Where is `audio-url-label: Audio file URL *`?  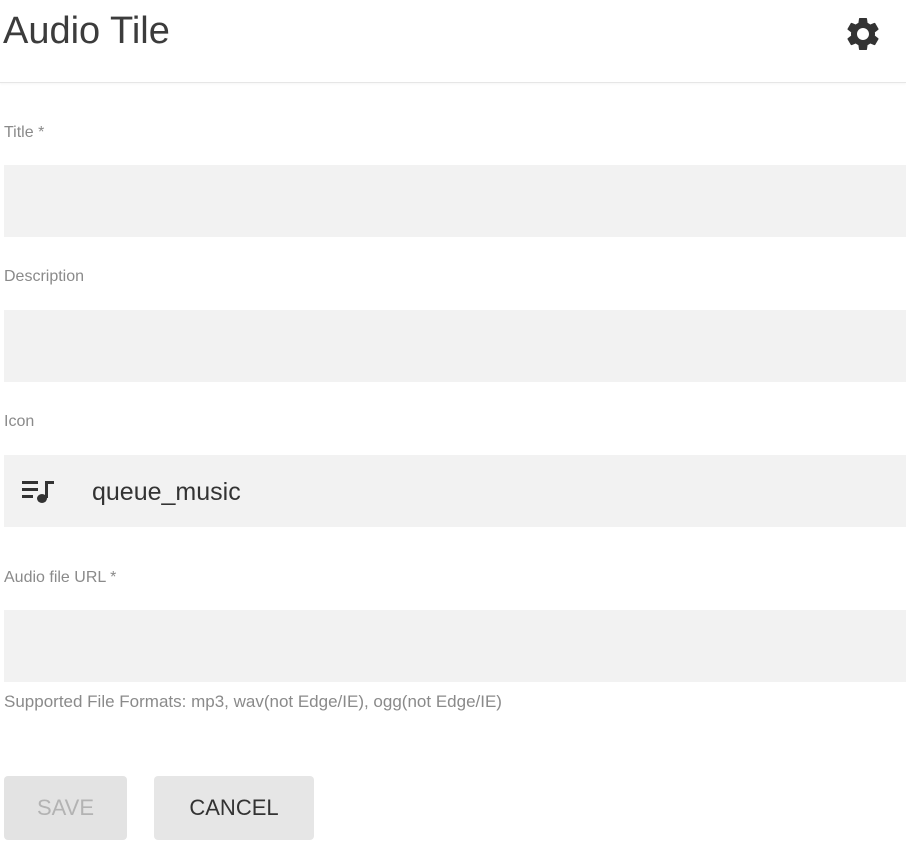
audio-url-label: Audio file URL * is located at coordinates (60, 577).